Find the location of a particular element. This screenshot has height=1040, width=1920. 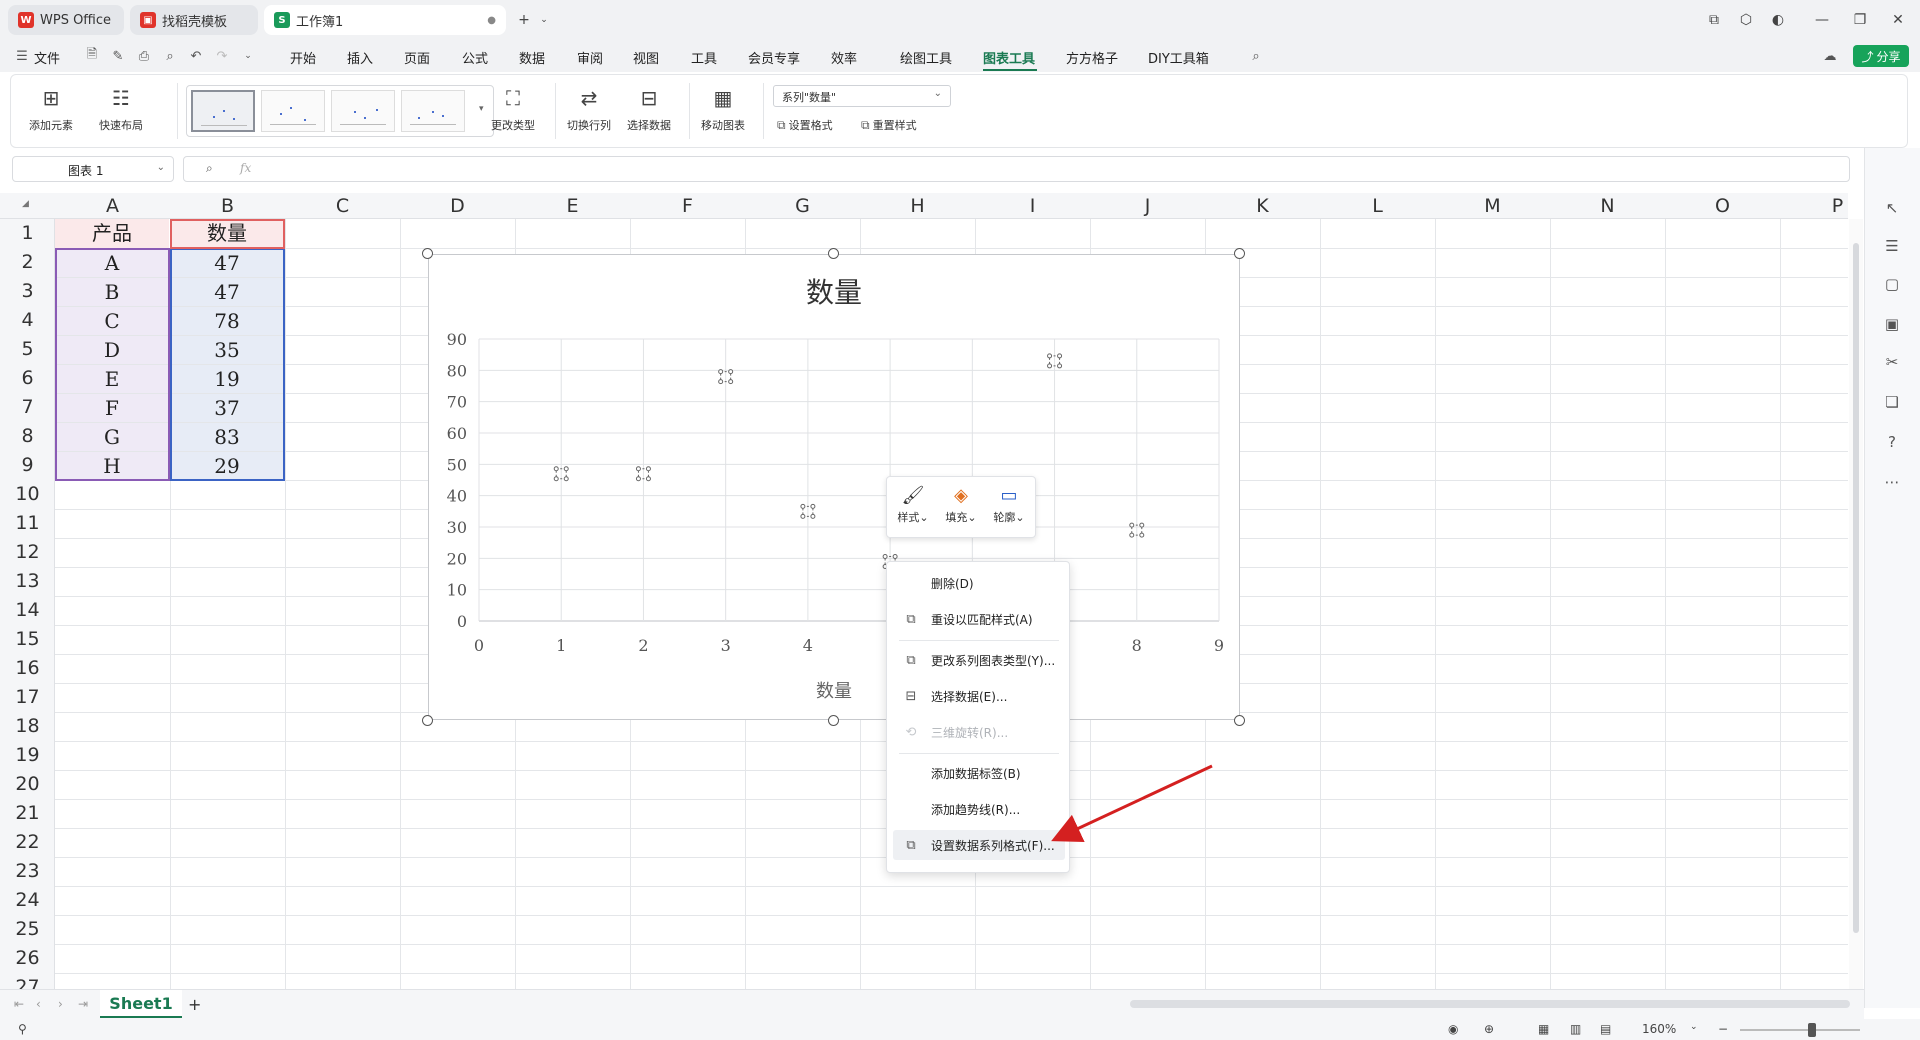

column-header: O is located at coordinates (1722, 206).